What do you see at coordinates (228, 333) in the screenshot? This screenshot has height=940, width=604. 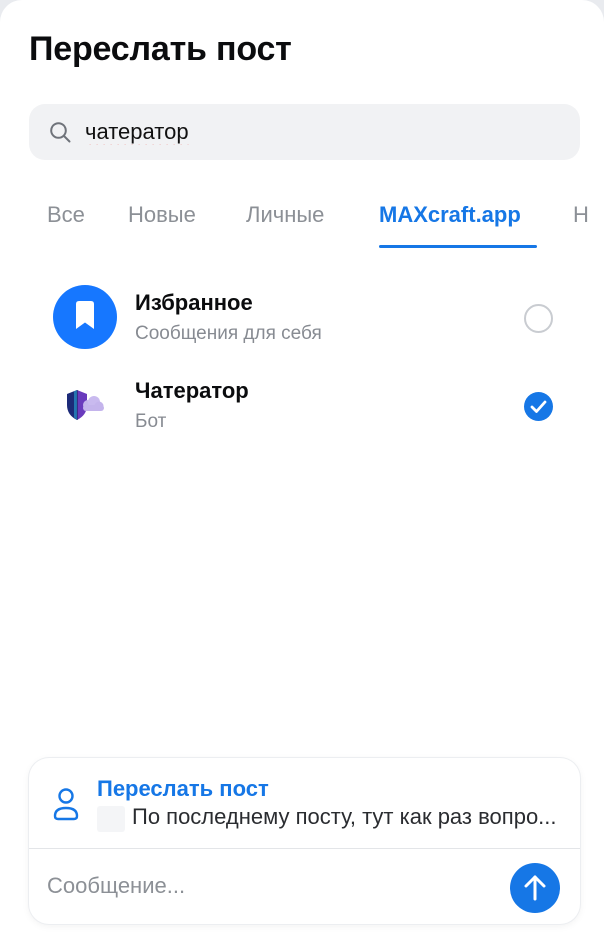 I see `contact-subtitle: Сообщения для себя` at bounding box center [228, 333].